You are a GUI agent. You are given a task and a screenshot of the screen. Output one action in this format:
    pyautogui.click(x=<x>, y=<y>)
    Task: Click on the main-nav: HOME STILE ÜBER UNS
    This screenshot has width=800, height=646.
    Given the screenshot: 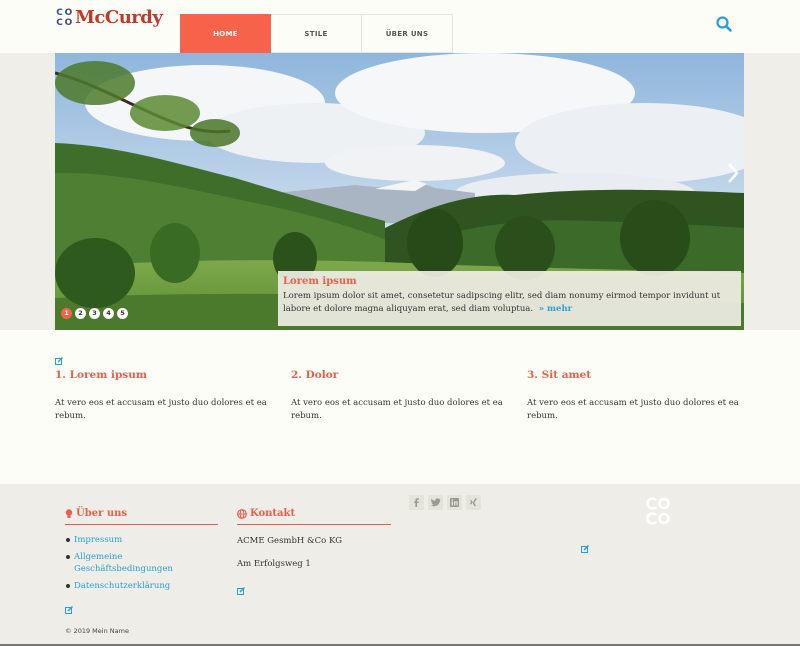 What is the action you would take?
    pyautogui.click(x=316, y=33)
    